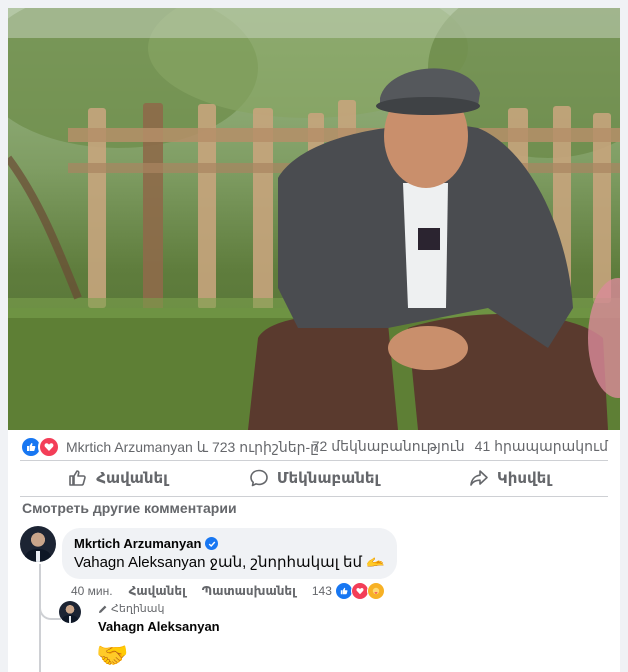  I want to click on comment-time: 40 мин., so click(92, 591).